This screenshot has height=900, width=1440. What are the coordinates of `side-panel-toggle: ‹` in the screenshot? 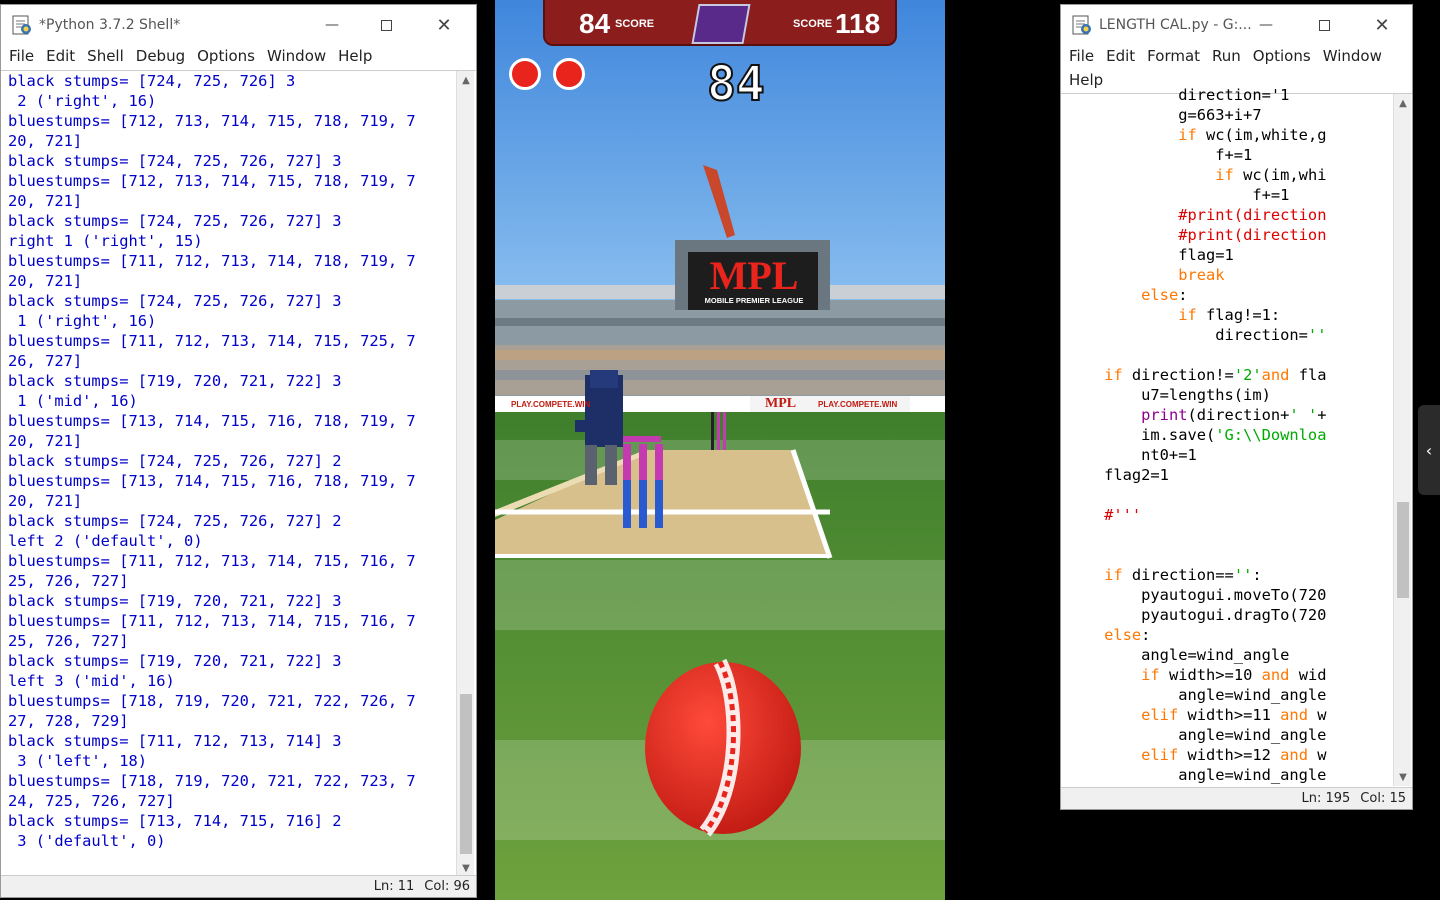 It's located at (1429, 450).